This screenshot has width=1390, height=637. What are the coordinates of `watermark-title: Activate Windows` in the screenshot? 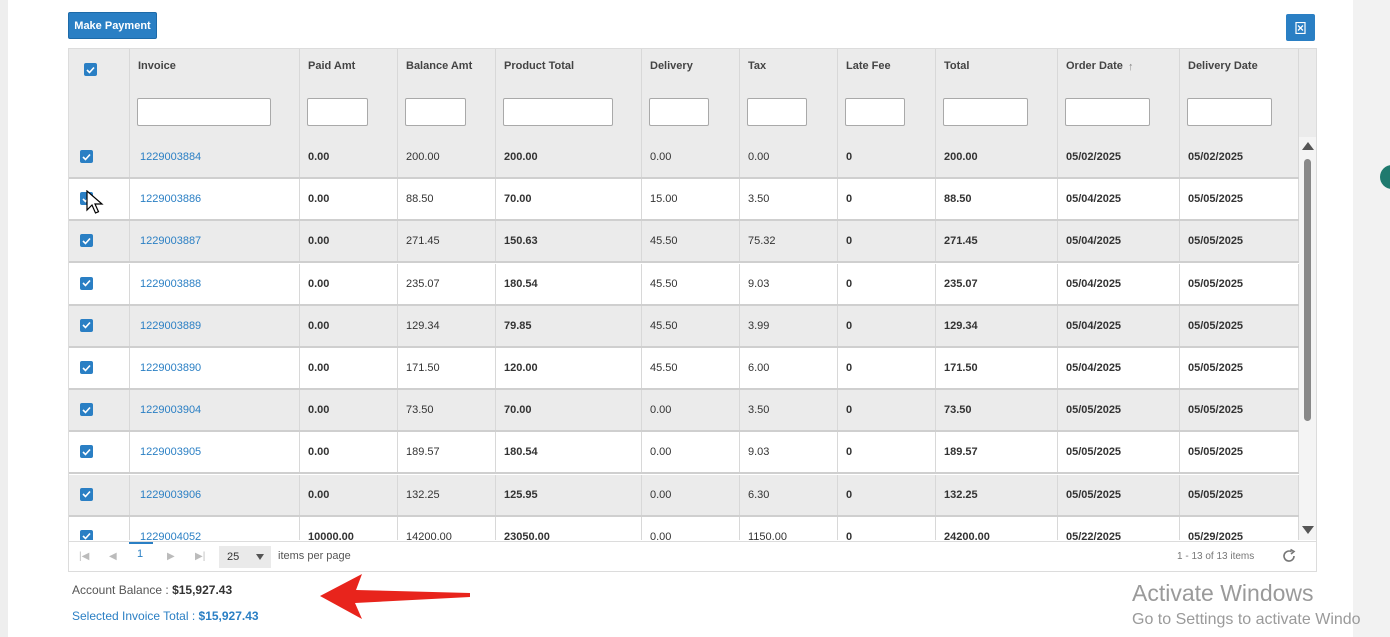 It's located at (1223, 593).